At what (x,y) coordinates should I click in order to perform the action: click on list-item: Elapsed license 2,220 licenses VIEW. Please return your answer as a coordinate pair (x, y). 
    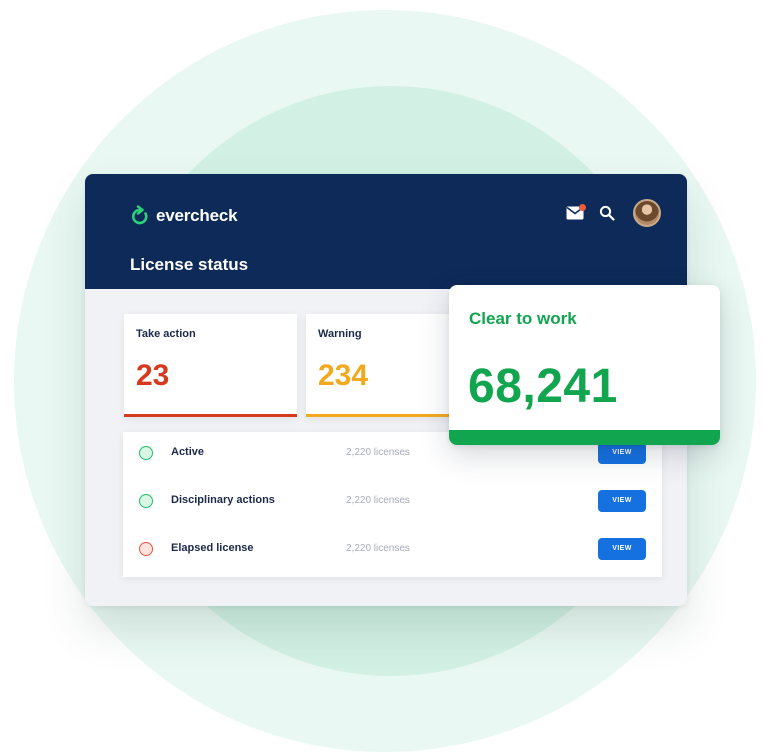
    Looking at the image, I should click on (392, 552).